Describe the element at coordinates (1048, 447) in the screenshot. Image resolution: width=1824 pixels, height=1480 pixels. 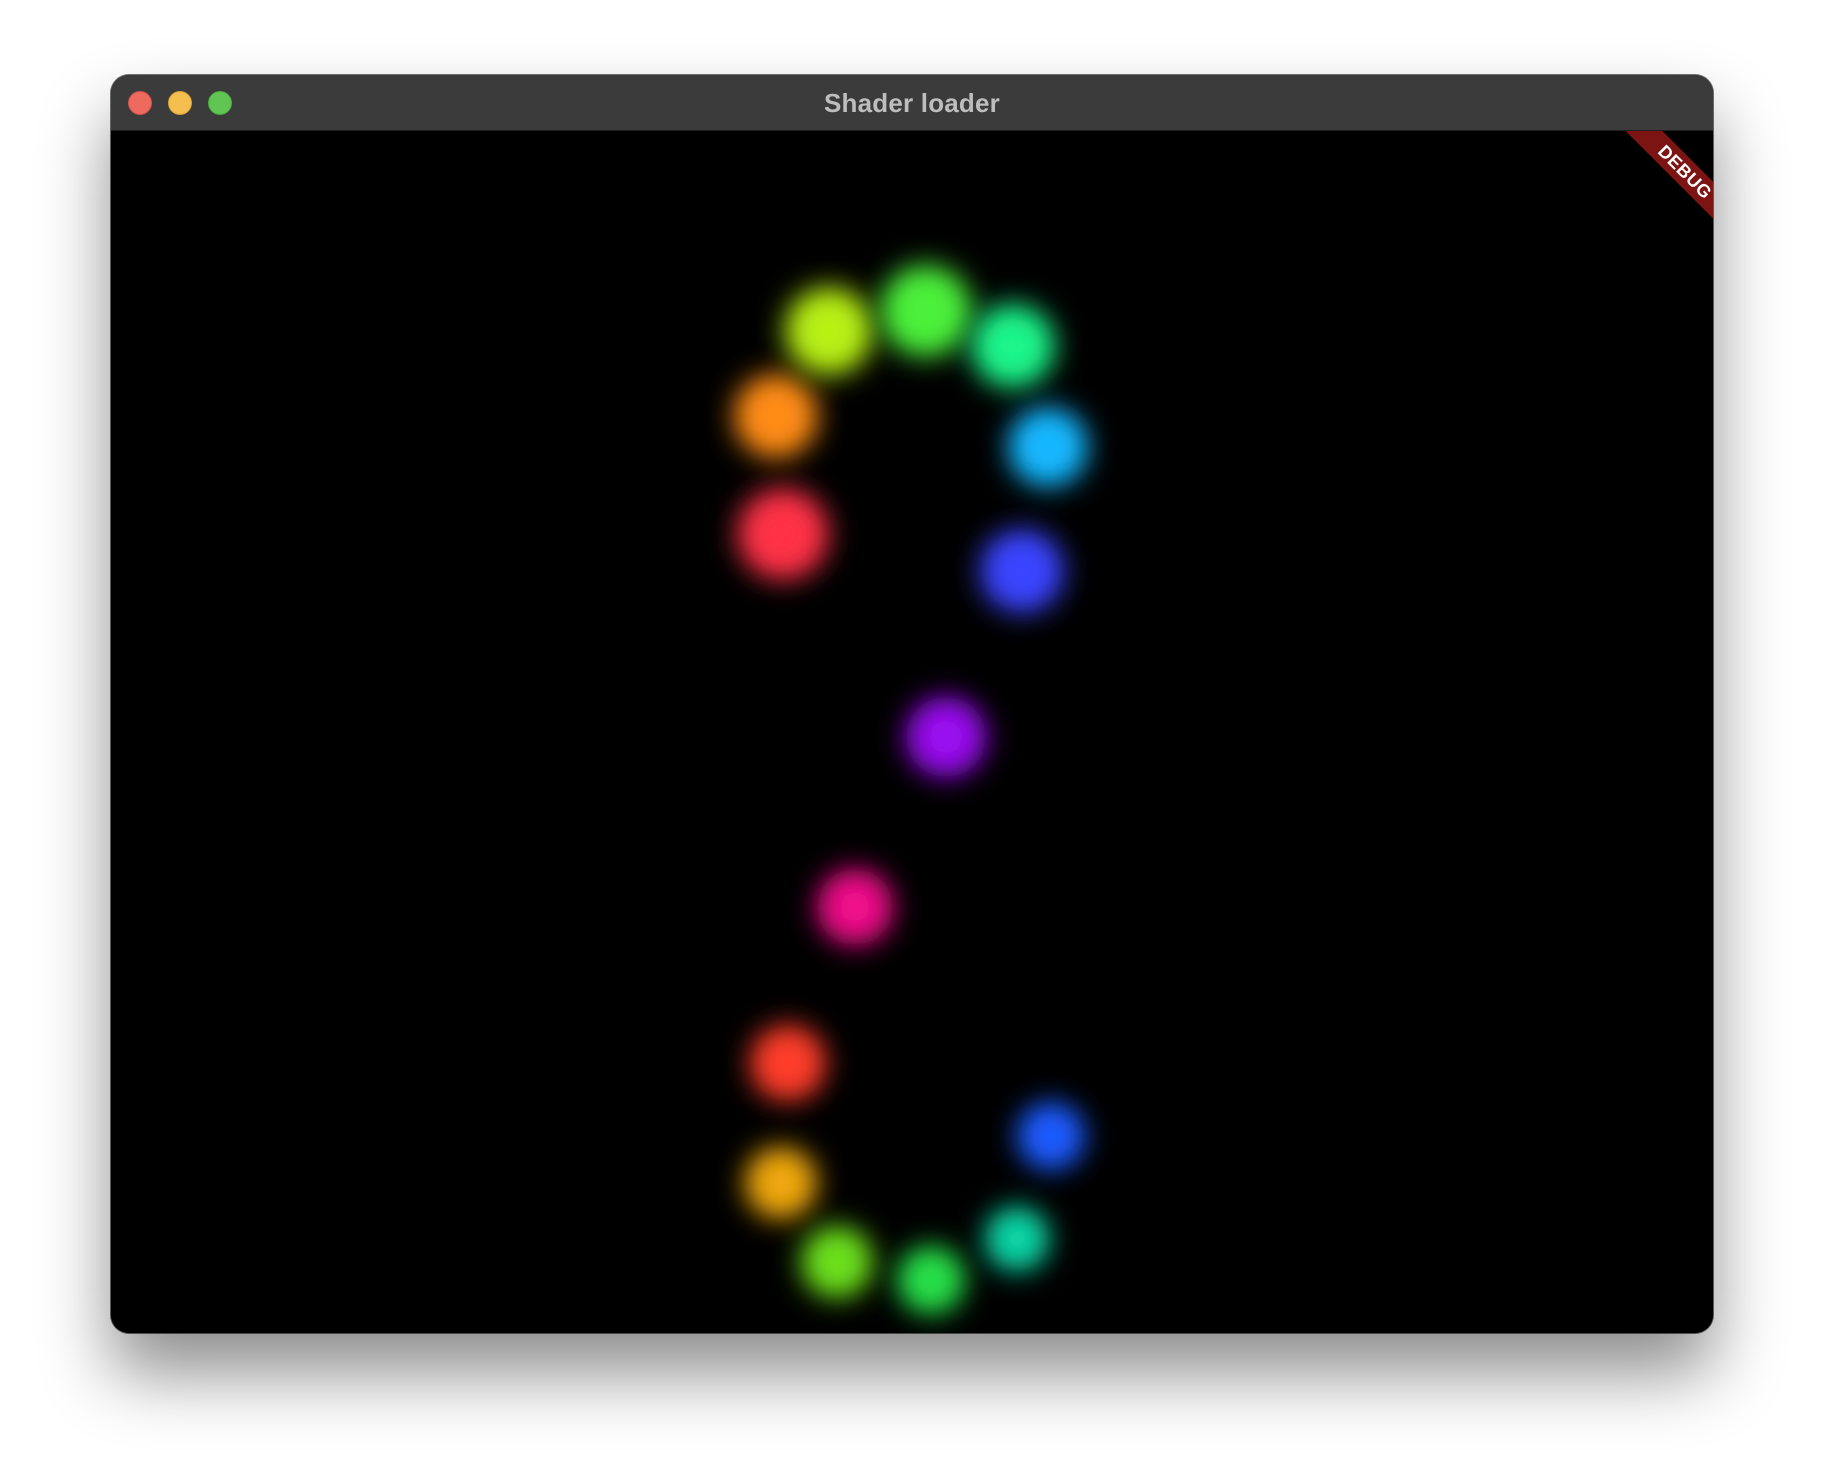
I see `sky-blue-dot-core` at that location.